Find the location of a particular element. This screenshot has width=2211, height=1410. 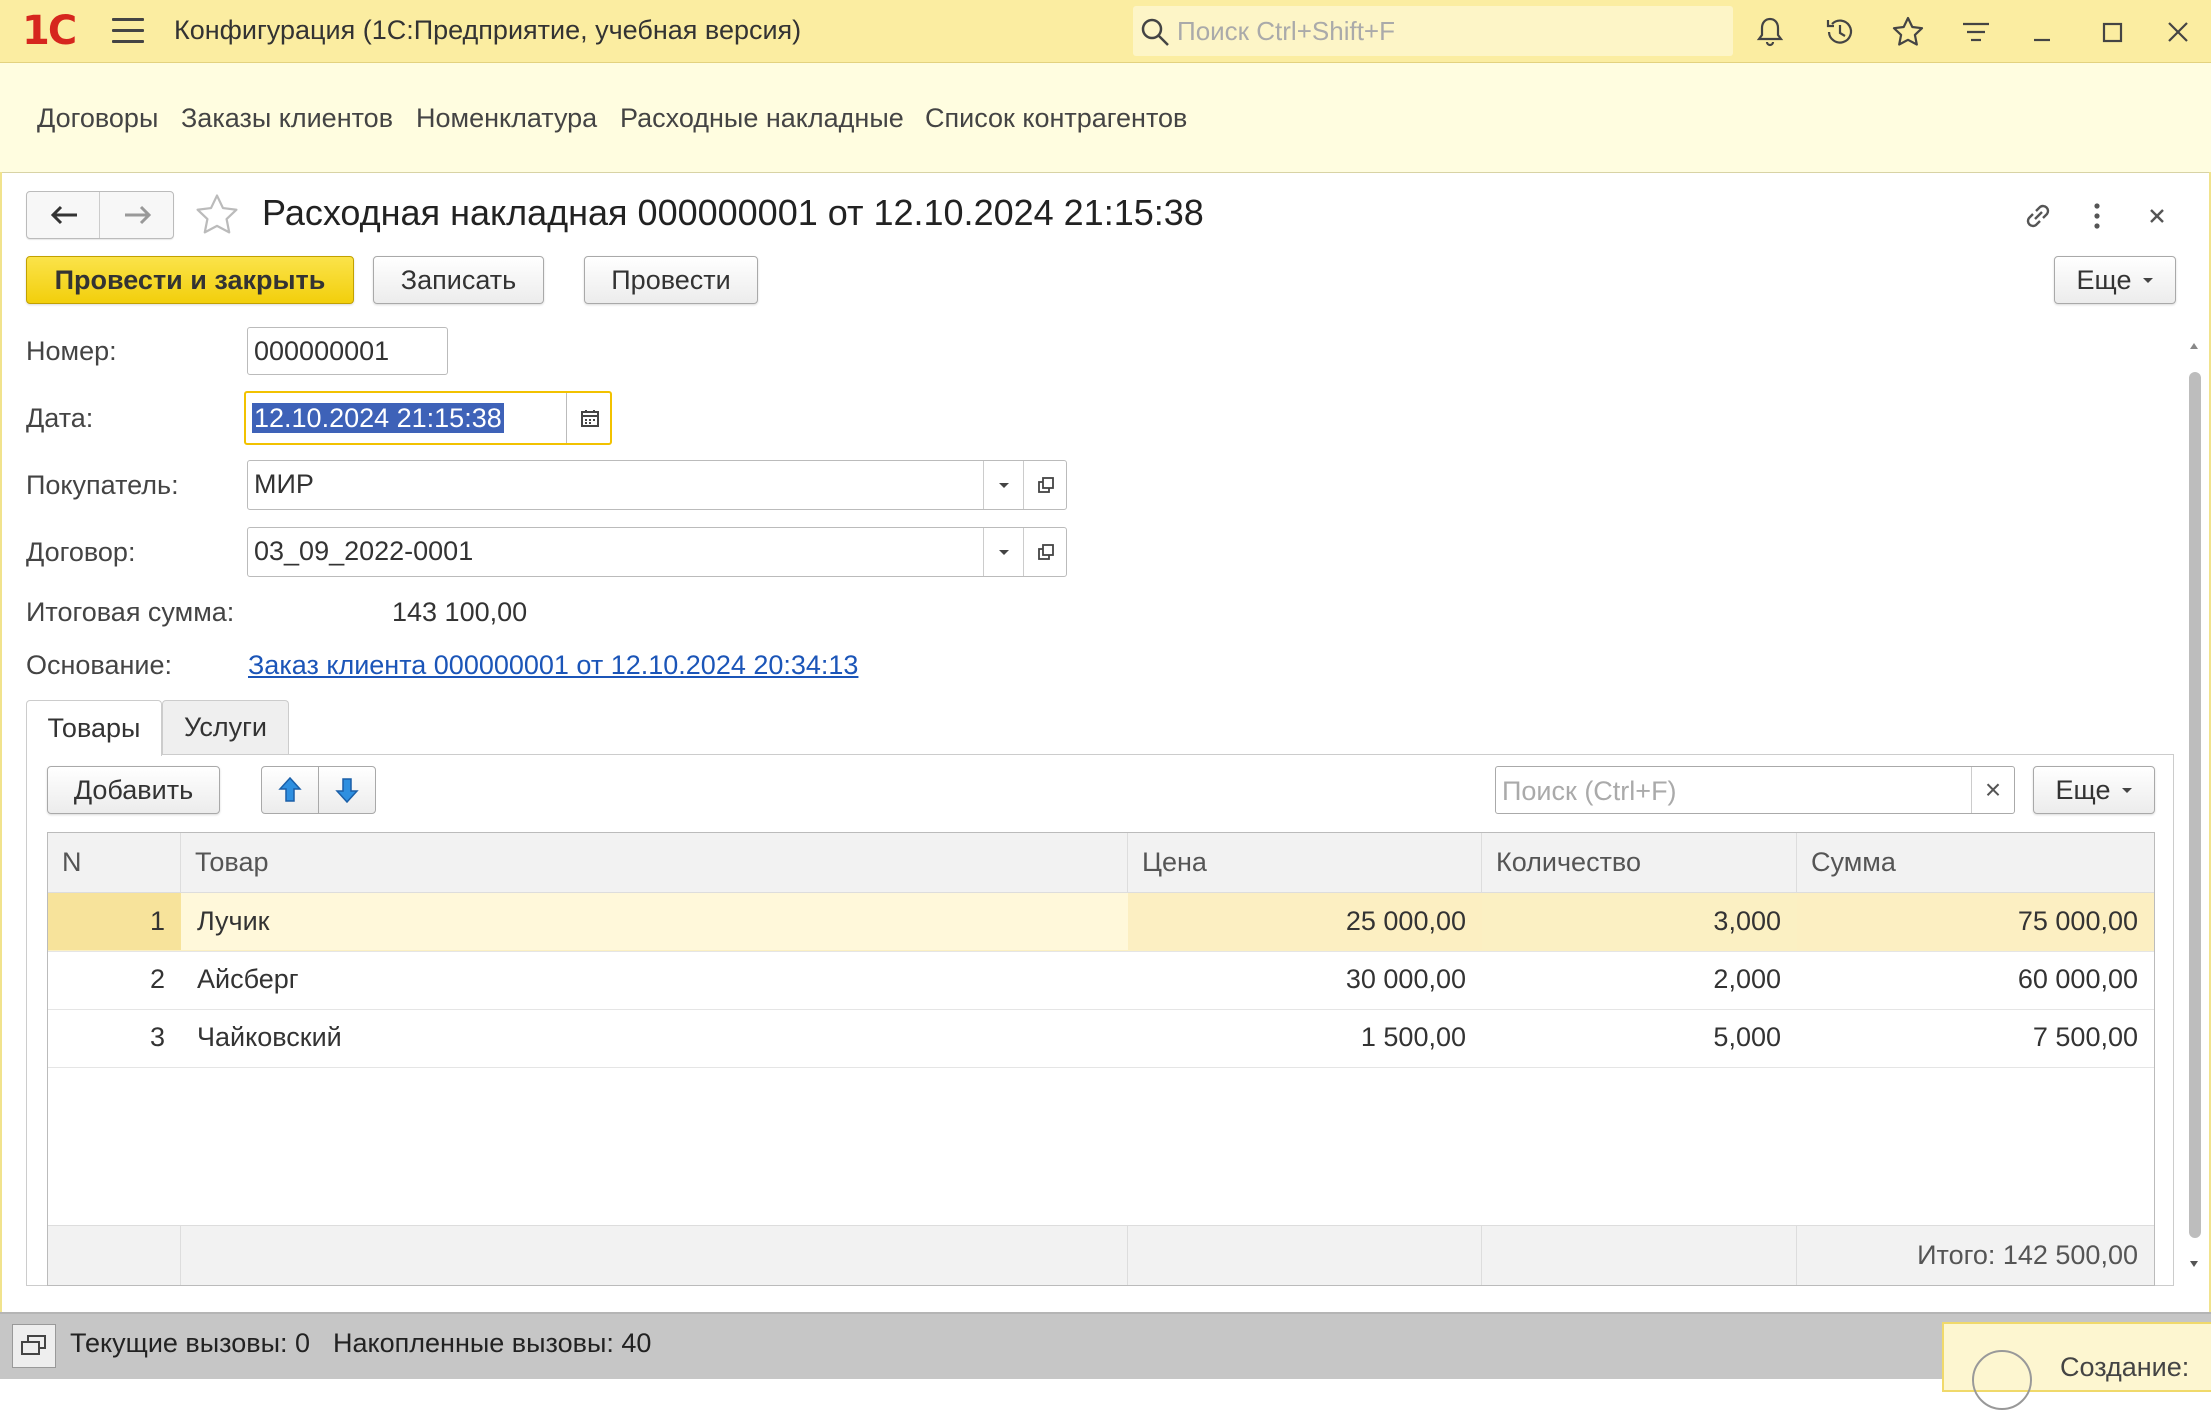

table-search: × is located at coordinates (1755, 790).